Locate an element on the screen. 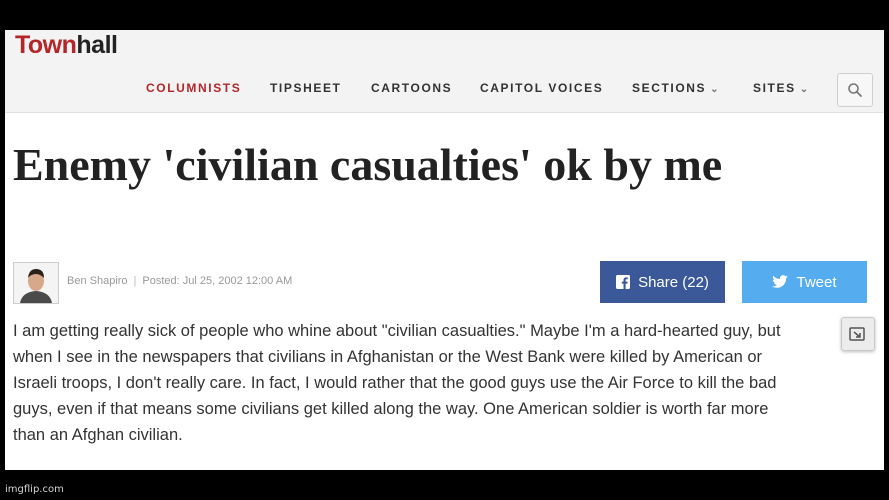 The width and height of the screenshot is (889, 500). nav-item-sites: SITES ⌄ is located at coordinates (780, 88).